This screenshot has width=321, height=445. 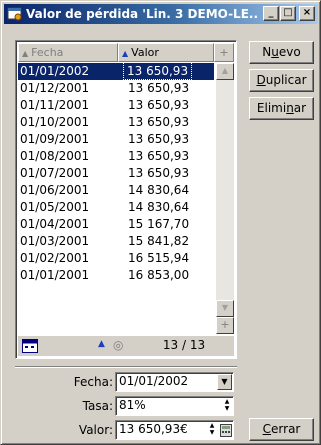 What do you see at coordinates (159, 258) in the screenshot?
I see `cell-valor: 16 515,94` at bounding box center [159, 258].